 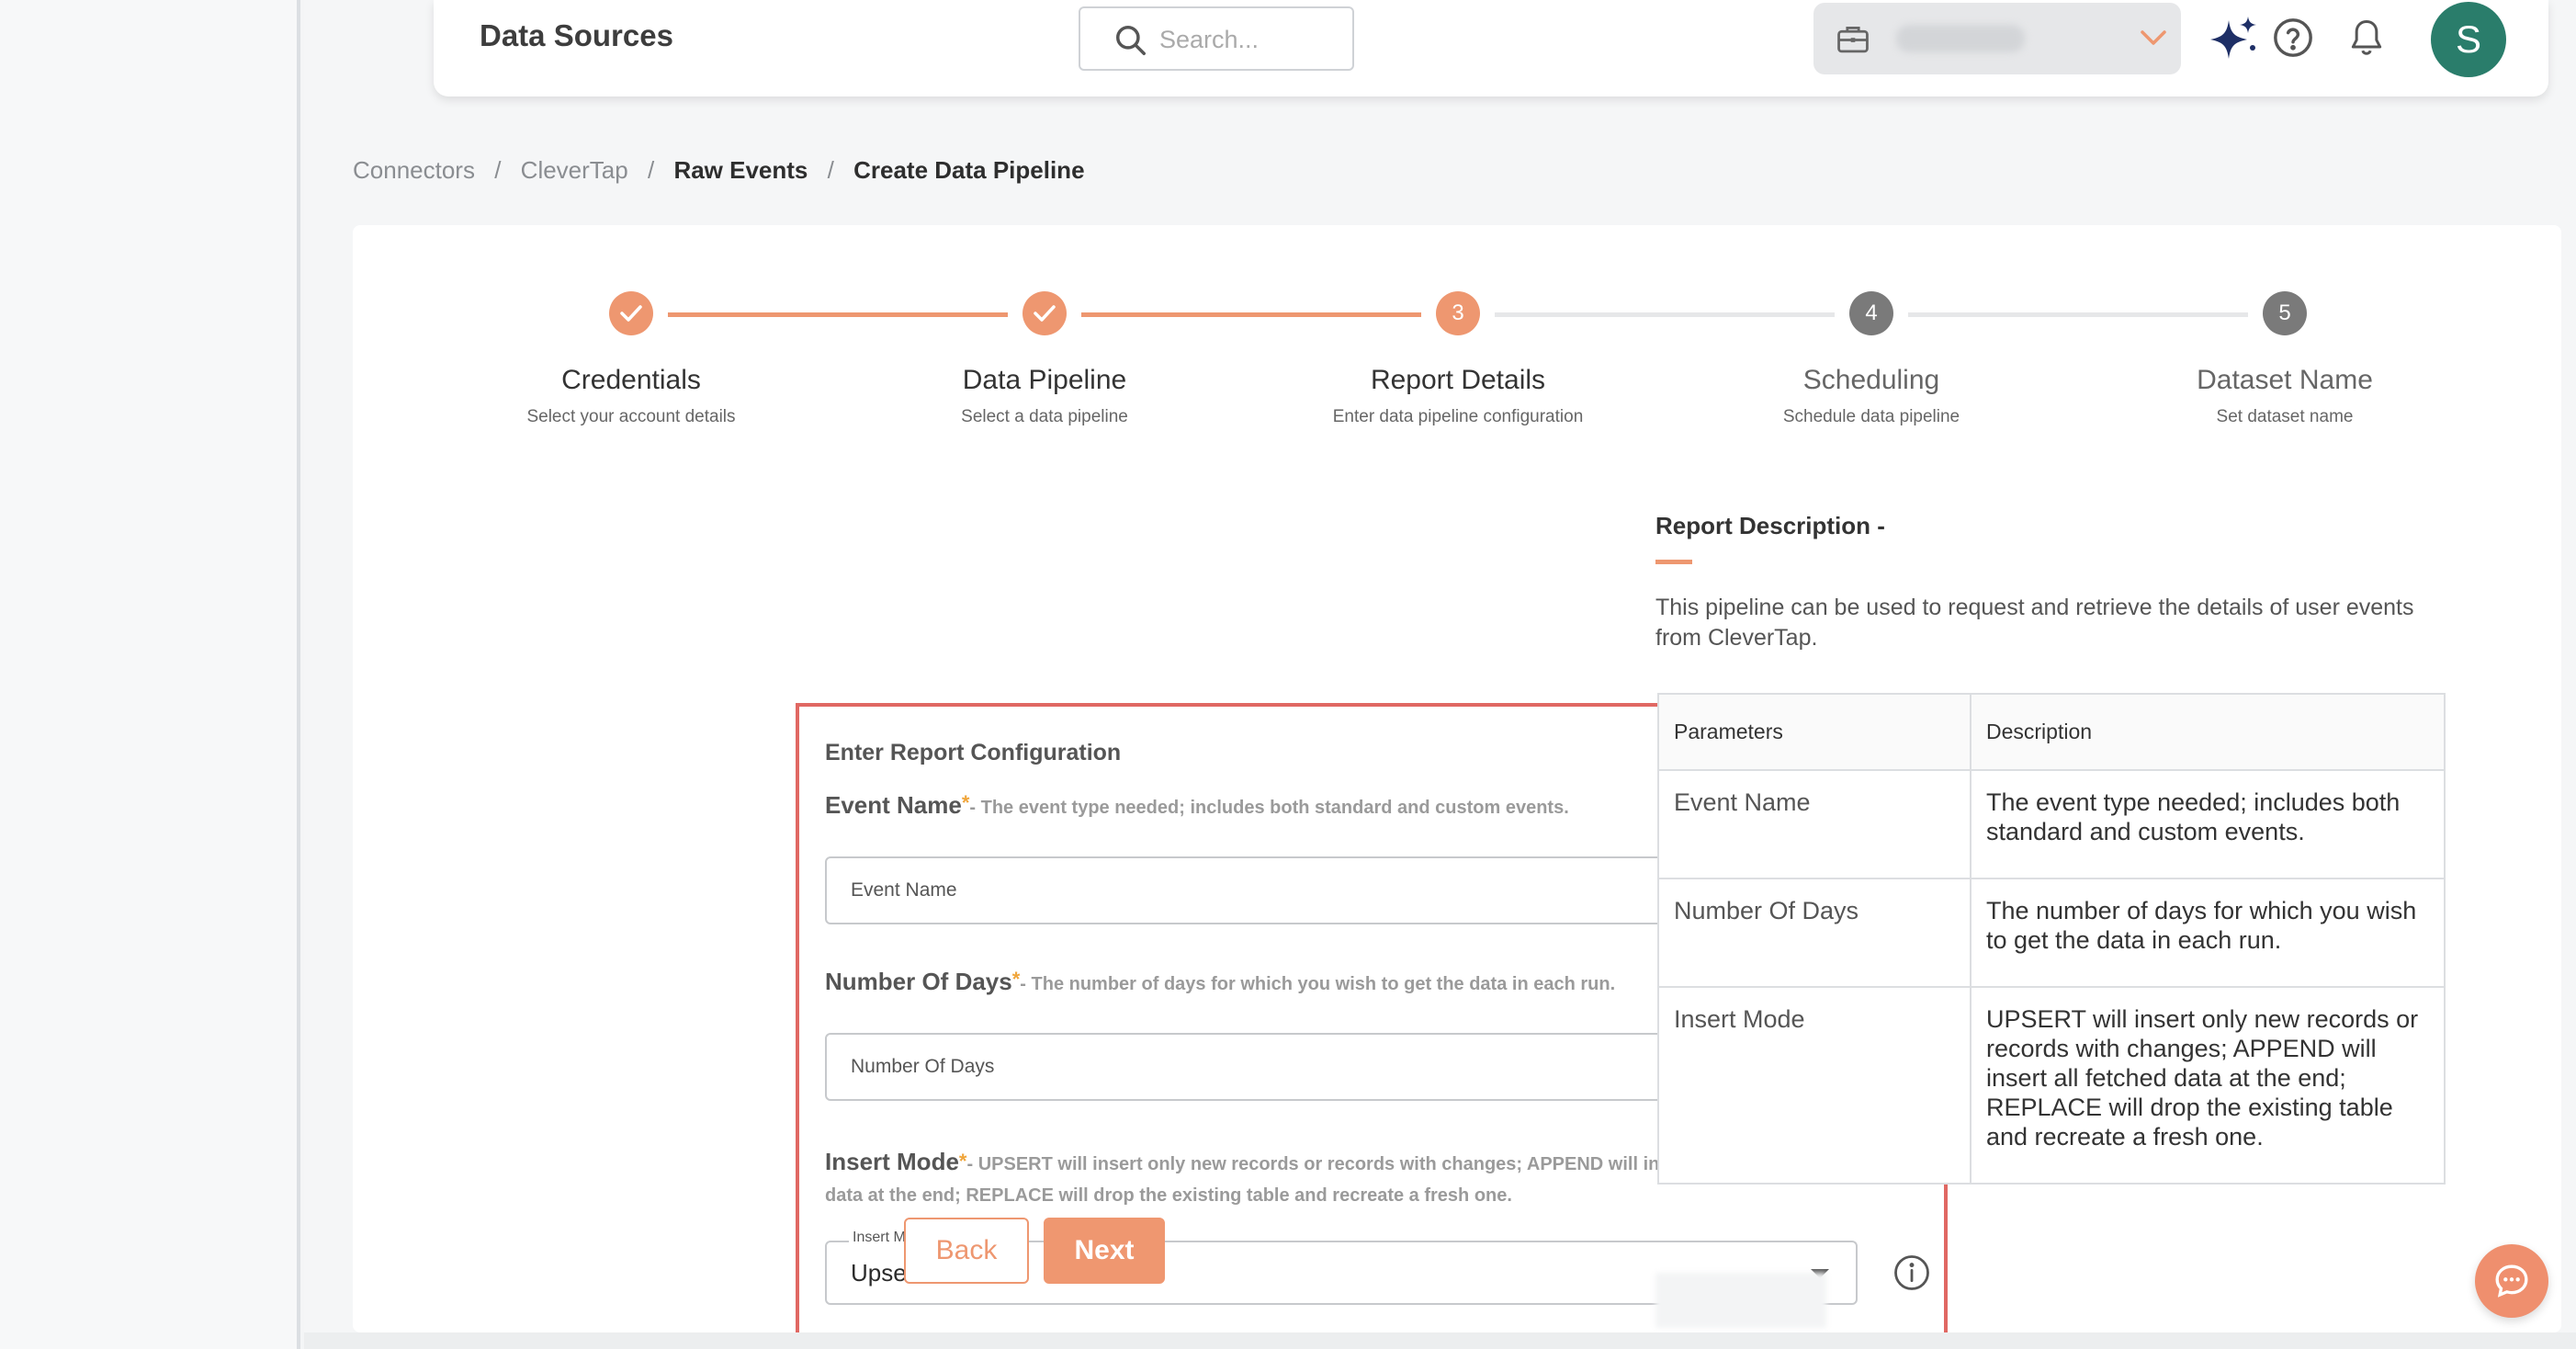 I want to click on step-2-circle, so click(x=1044, y=313).